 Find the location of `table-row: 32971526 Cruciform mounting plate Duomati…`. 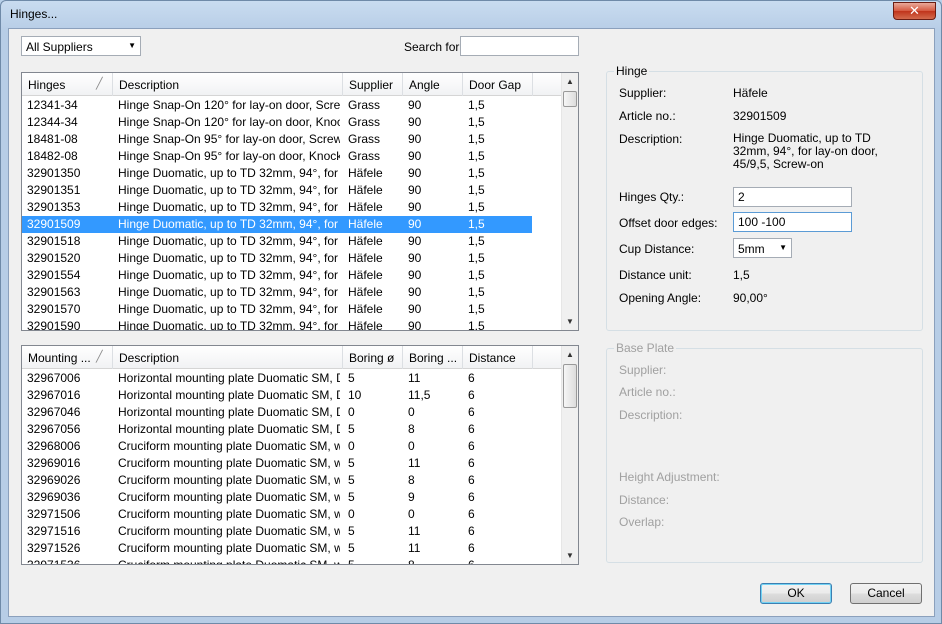

table-row: 32971526 Cruciform mounting plate Duomati… is located at coordinates (277, 548).